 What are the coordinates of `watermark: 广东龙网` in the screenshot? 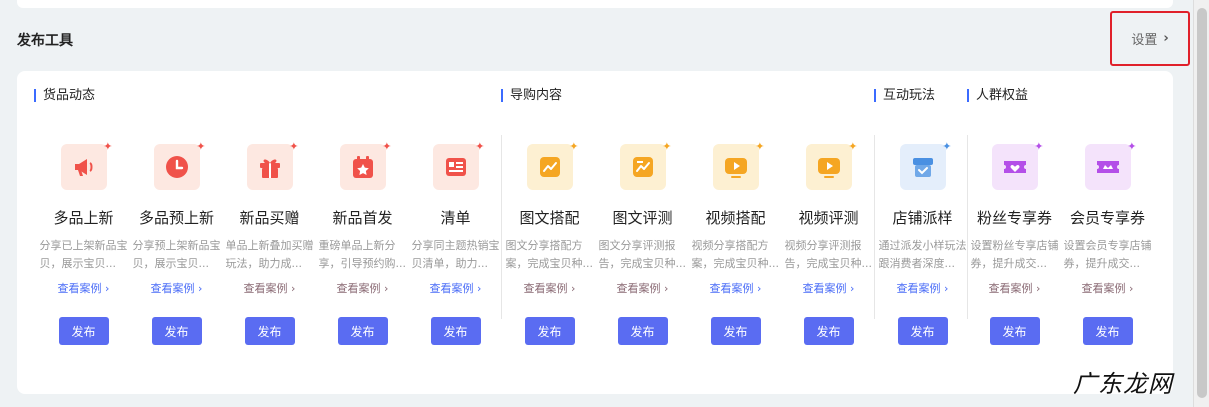 It's located at (1123, 384).